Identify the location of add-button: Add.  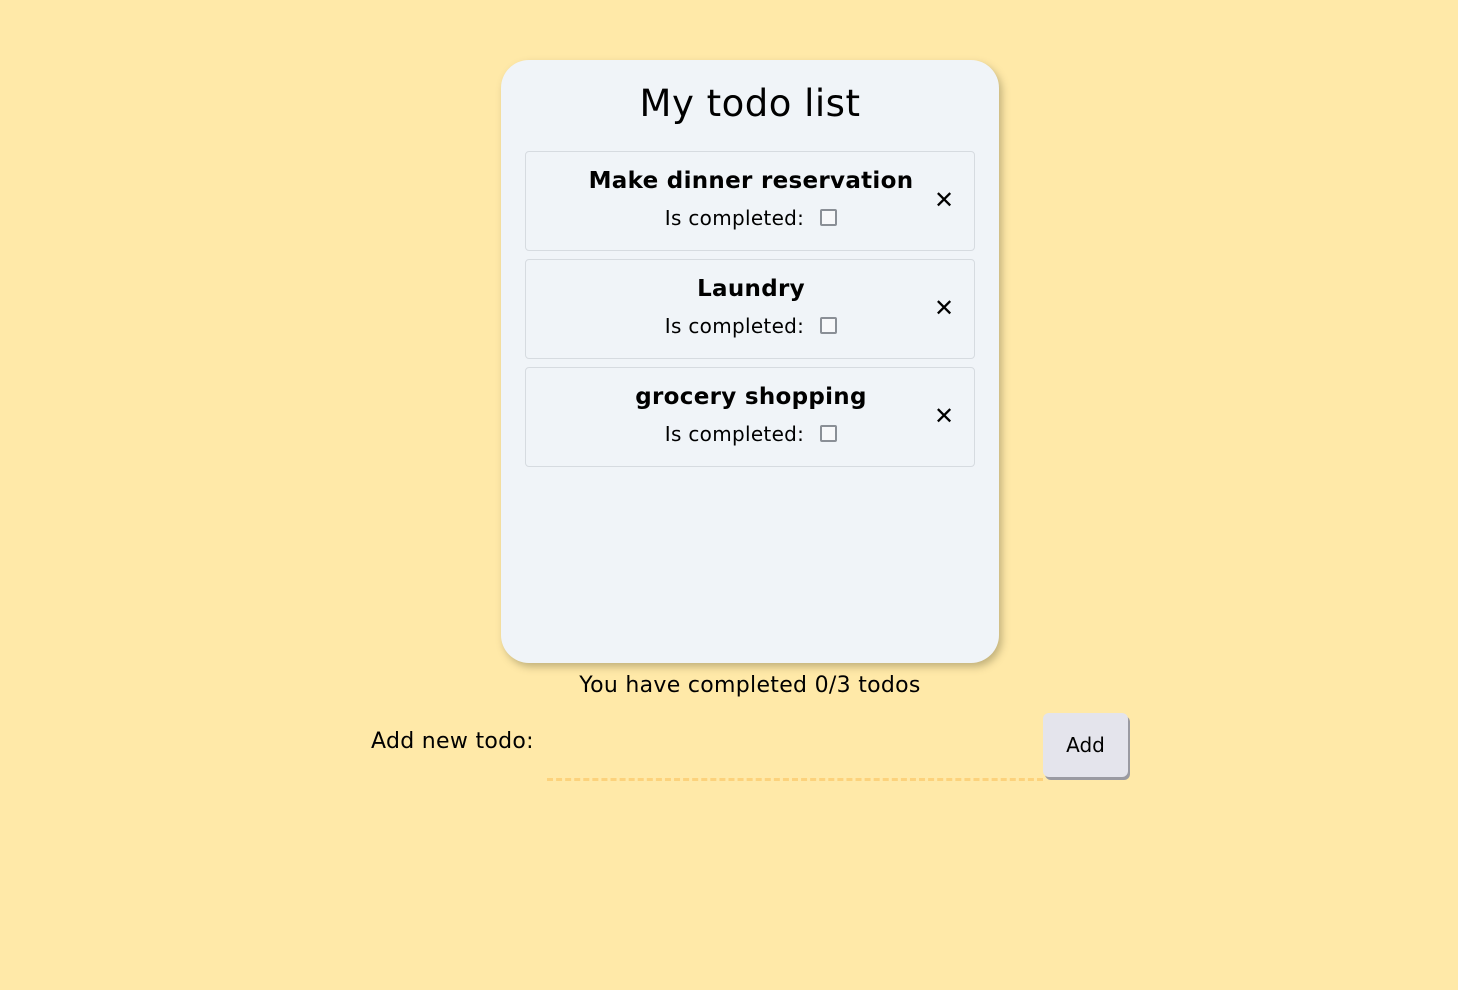
(1085, 745).